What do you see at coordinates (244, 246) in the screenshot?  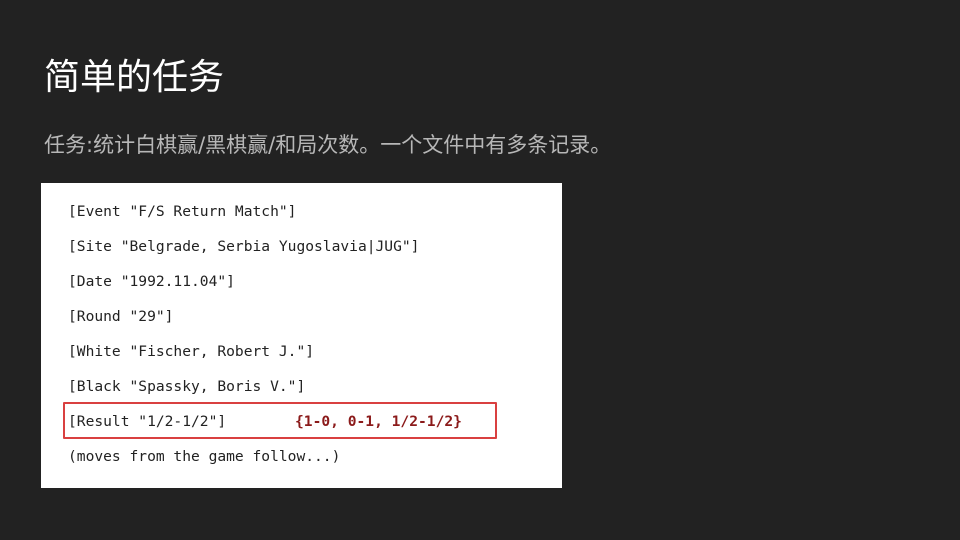 I see `pgn-line-site: [Site "Belgrade, Serbia Yugoslavia|JUG"]` at bounding box center [244, 246].